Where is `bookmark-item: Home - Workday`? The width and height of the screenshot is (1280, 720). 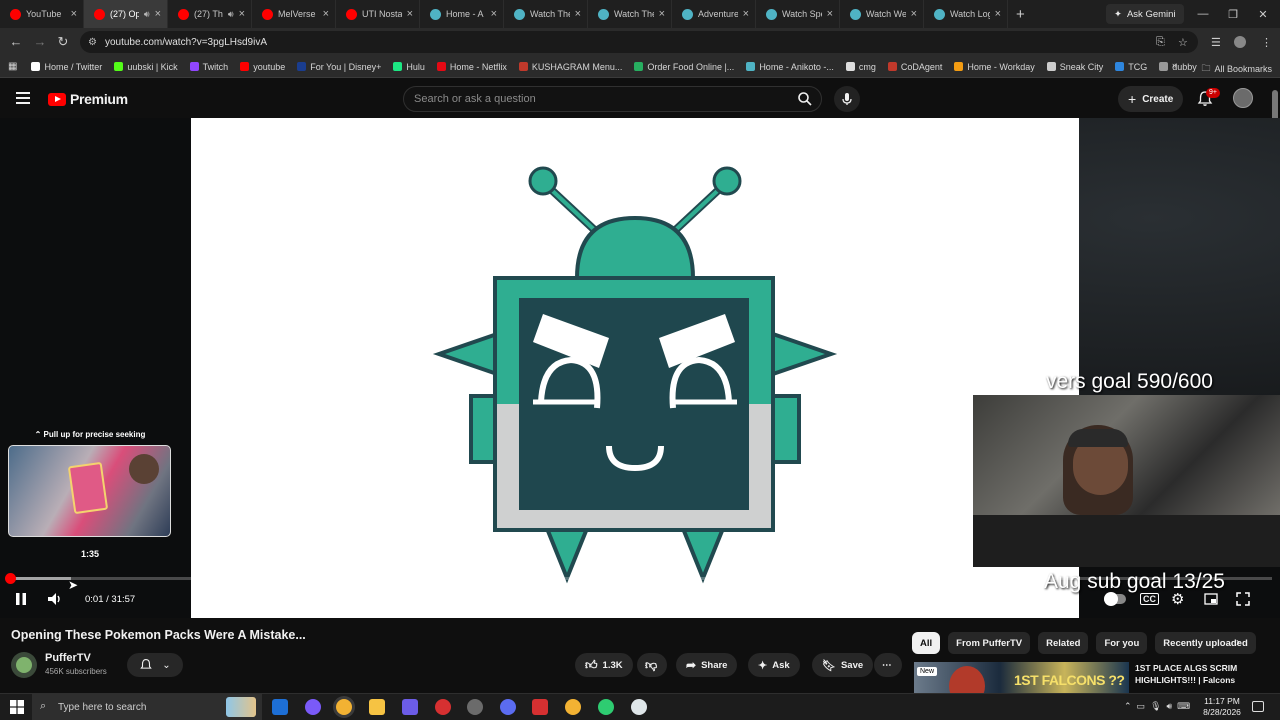
bookmark-item: Home - Workday is located at coordinates (994, 67).